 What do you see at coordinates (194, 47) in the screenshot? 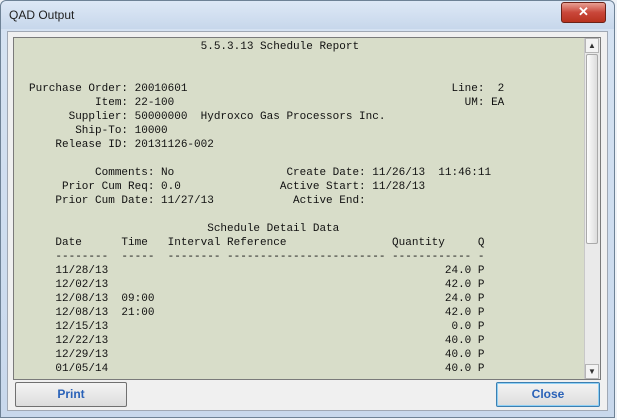
I see `report-line: 5.5.3.13 Schedule Report` at bounding box center [194, 47].